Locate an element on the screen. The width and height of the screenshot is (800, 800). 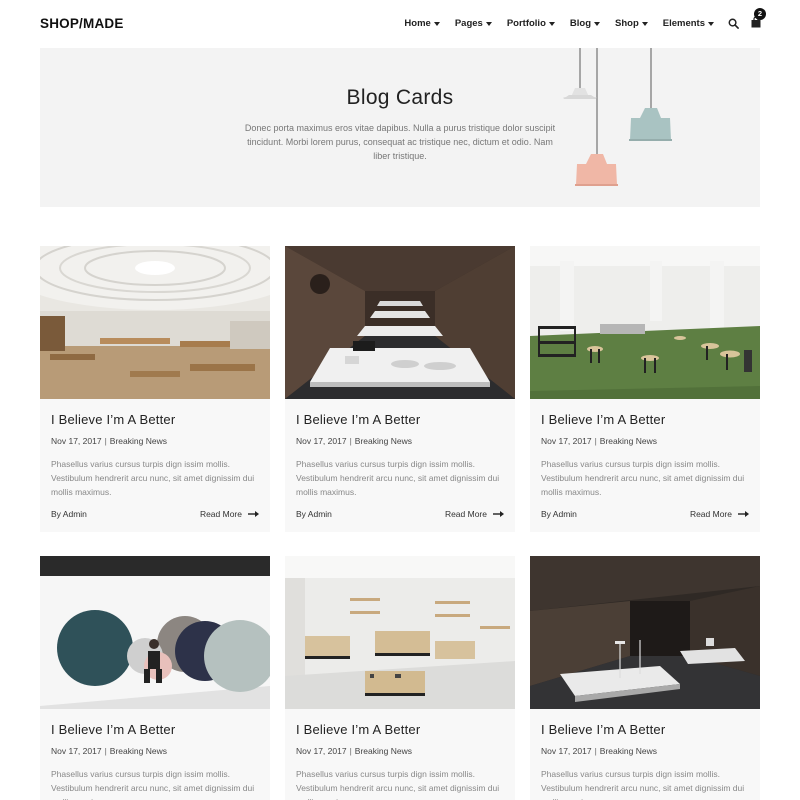
search-icon is located at coordinates (733, 23).